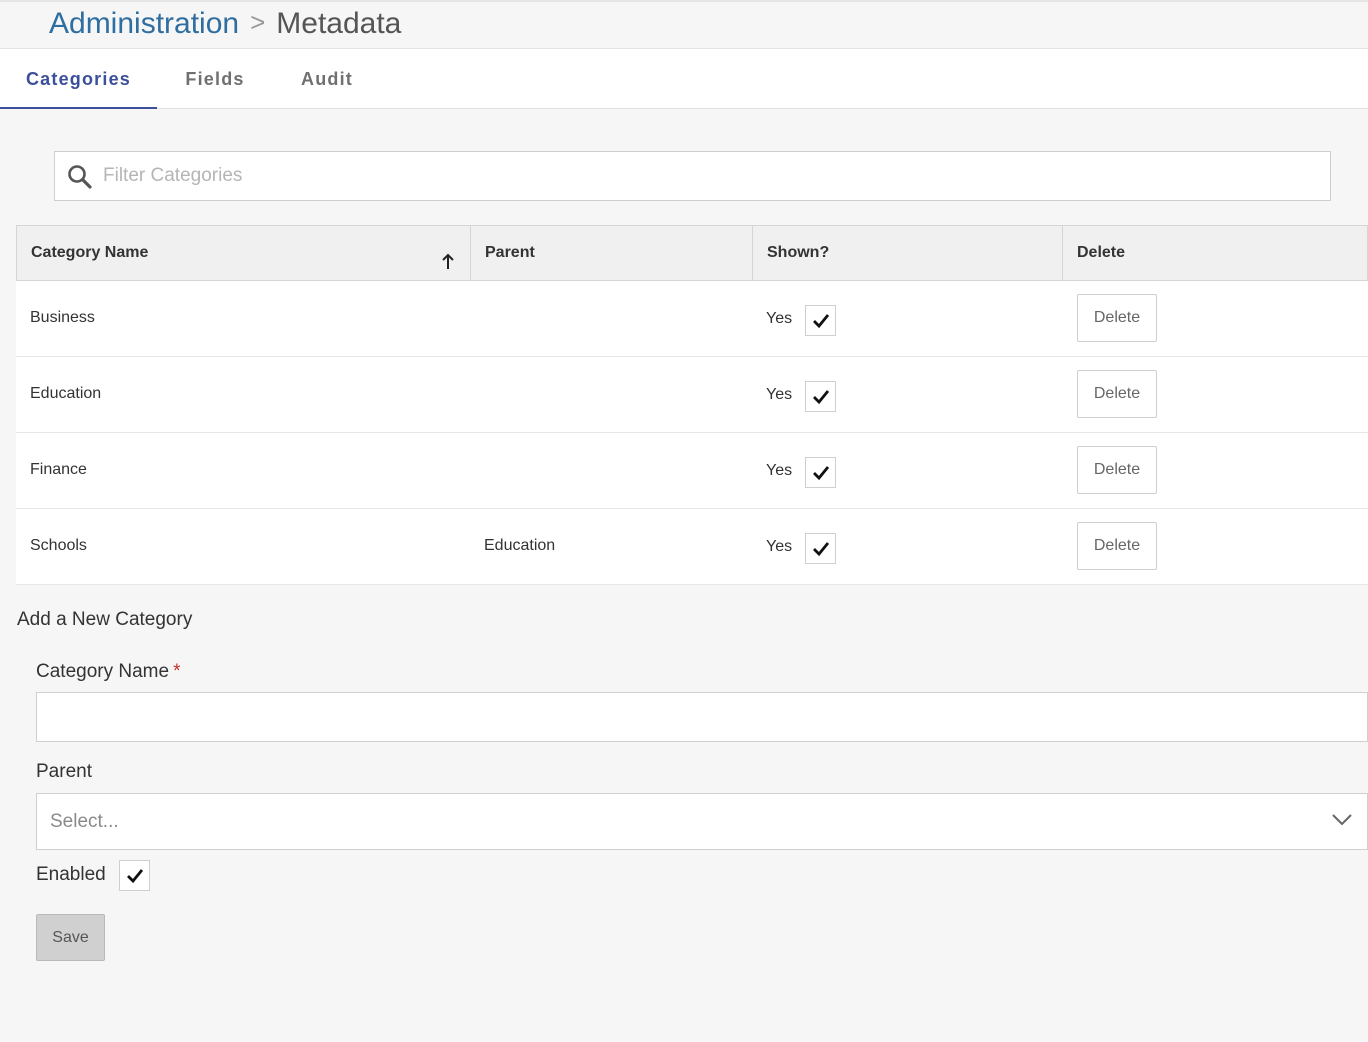 The height and width of the screenshot is (1042, 1368). Describe the element at coordinates (90, 252) in the screenshot. I see `column-header-label: Category Name` at that location.